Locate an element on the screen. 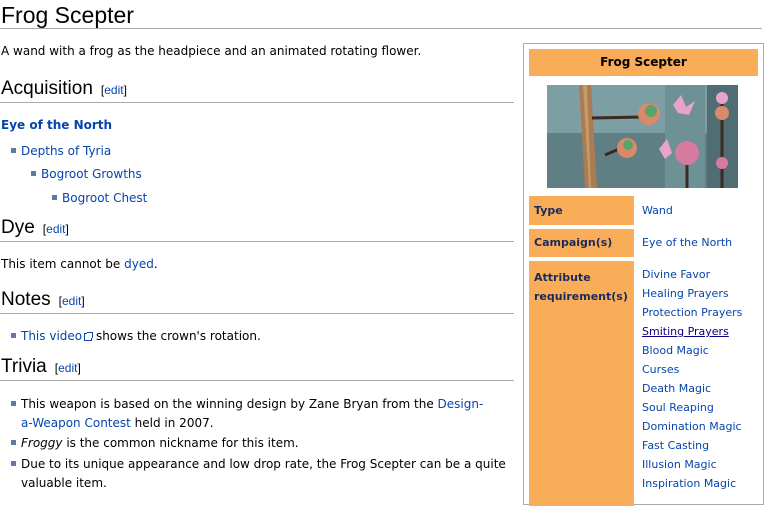  dye-divider is located at coordinates (257, 241).